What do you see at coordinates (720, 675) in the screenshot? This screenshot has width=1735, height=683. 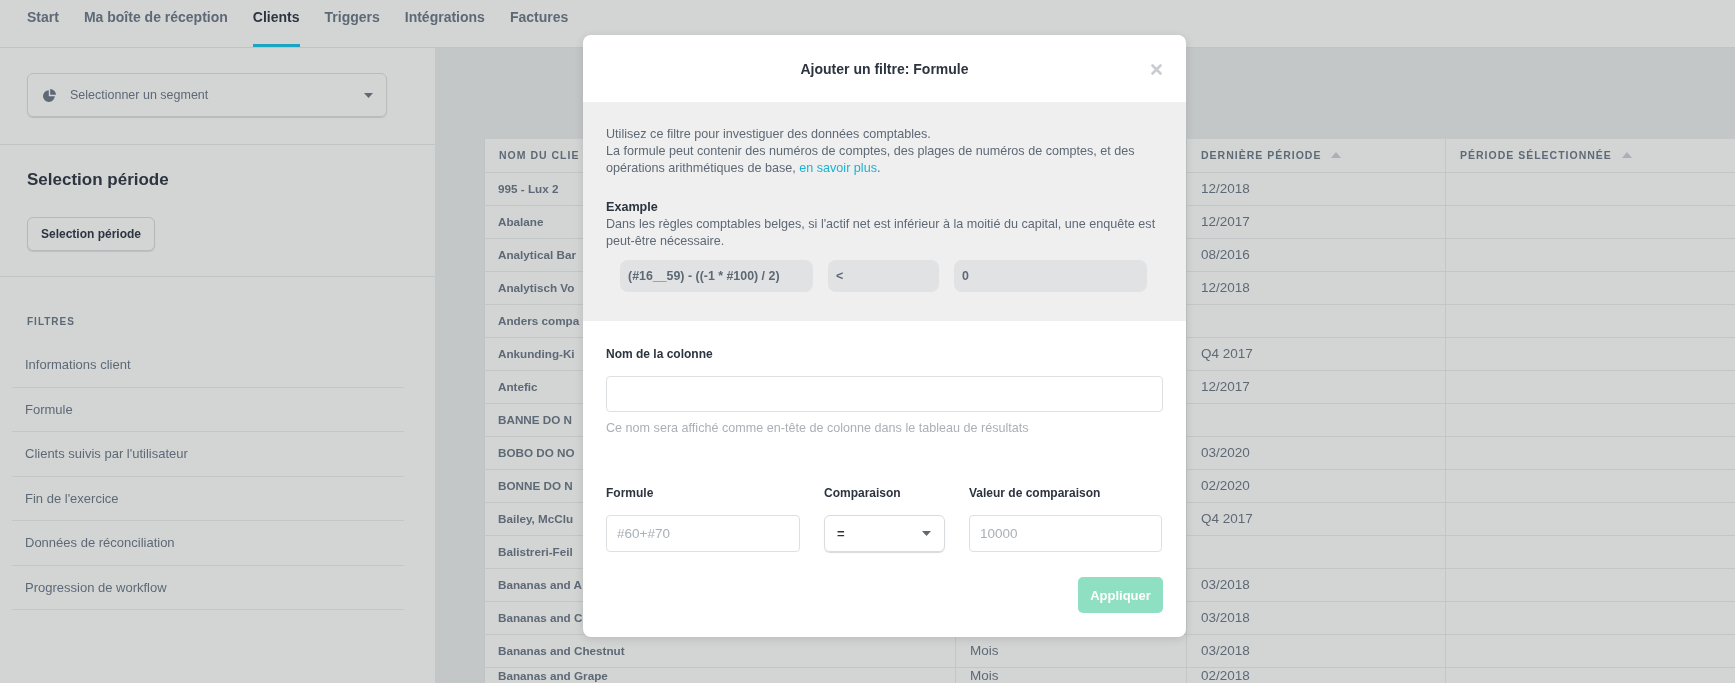 I see `table-cell: Bananas and Grape` at bounding box center [720, 675].